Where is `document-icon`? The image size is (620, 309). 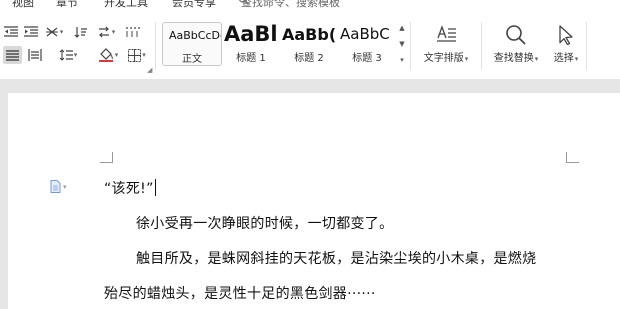
document-icon is located at coordinates (55, 186).